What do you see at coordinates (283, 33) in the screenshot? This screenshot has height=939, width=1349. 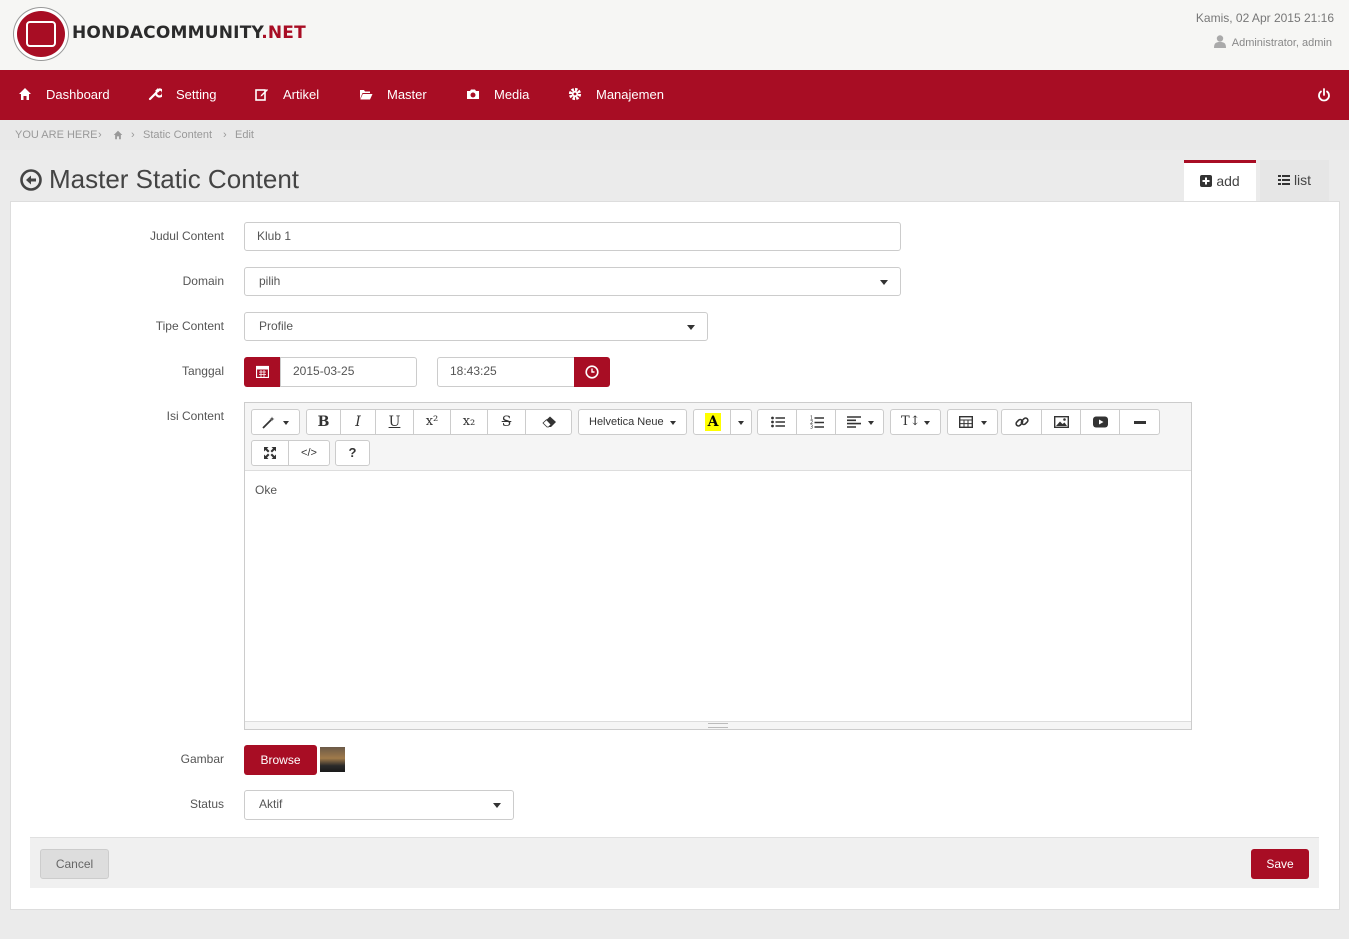 I see `brand-suffix: .NET` at bounding box center [283, 33].